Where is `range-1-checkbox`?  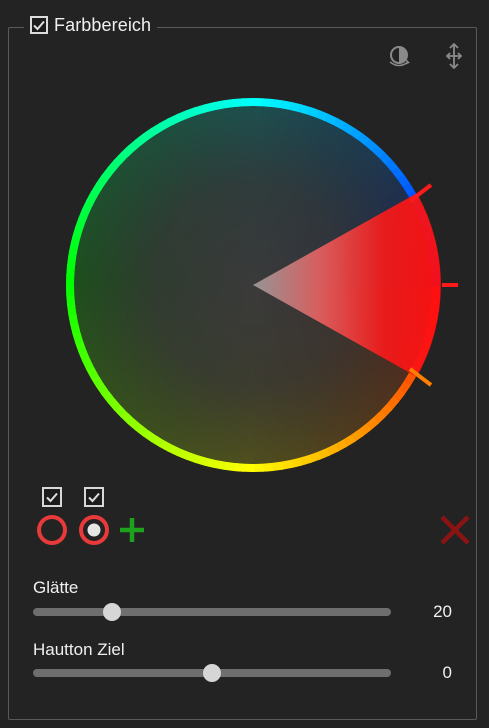
range-1-checkbox is located at coordinates (52, 497).